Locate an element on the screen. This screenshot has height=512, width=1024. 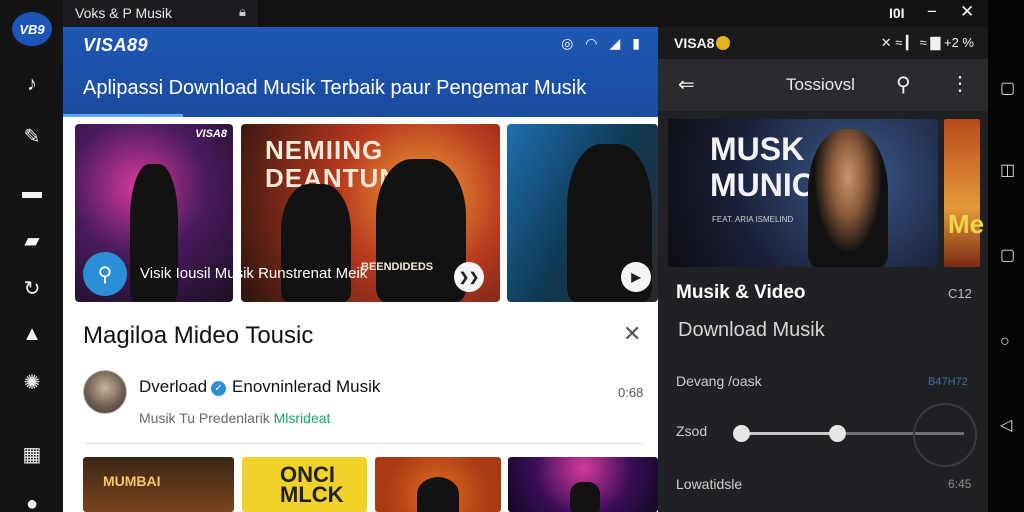
toolbar-title: Tossiovsl is located at coordinates (820, 84).